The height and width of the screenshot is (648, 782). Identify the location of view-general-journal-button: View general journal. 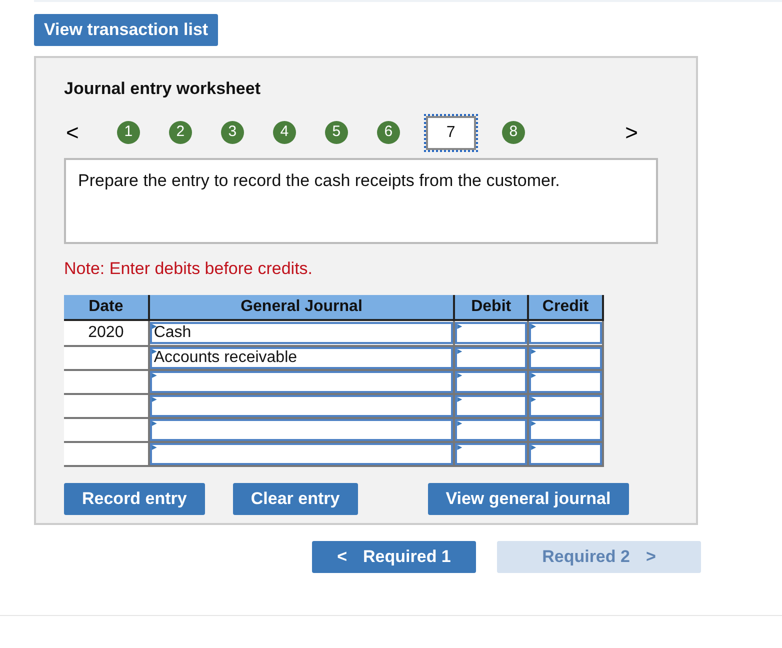
(528, 499).